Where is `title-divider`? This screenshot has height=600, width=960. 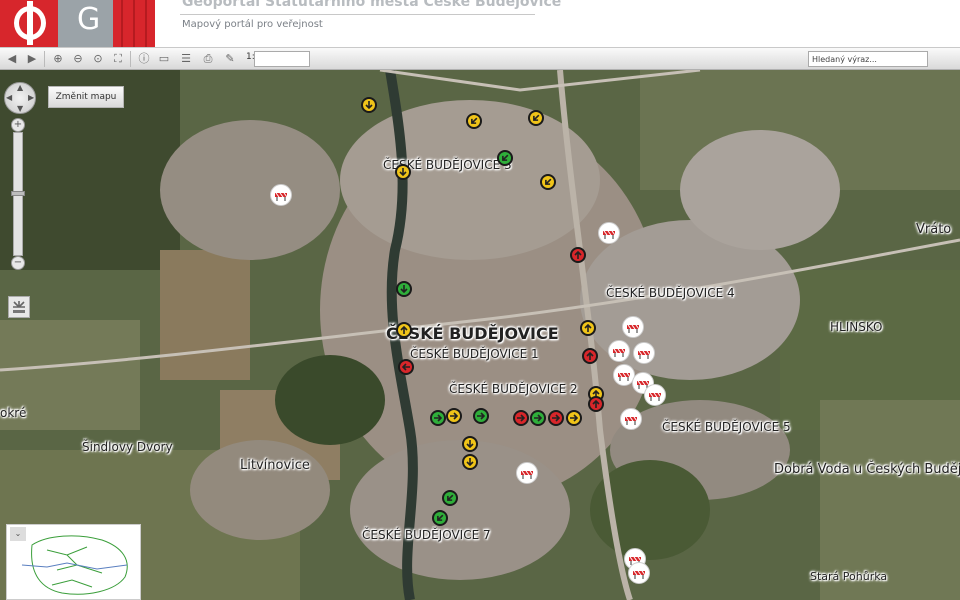 title-divider is located at coordinates (357, 14).